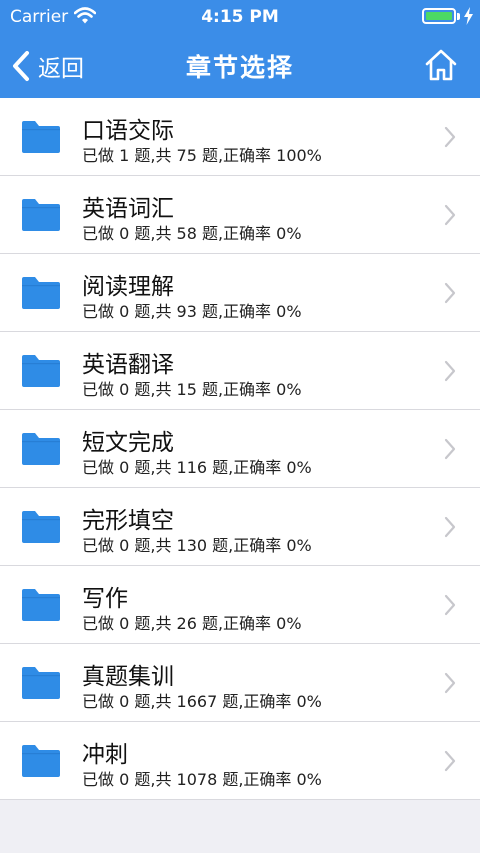  I want to click on chapter-title: 冲刺, so click(105, 755).